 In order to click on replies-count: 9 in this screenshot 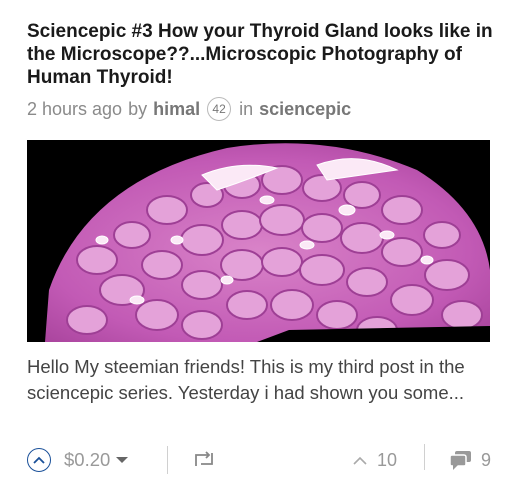, I will do `click(470, 460)`.